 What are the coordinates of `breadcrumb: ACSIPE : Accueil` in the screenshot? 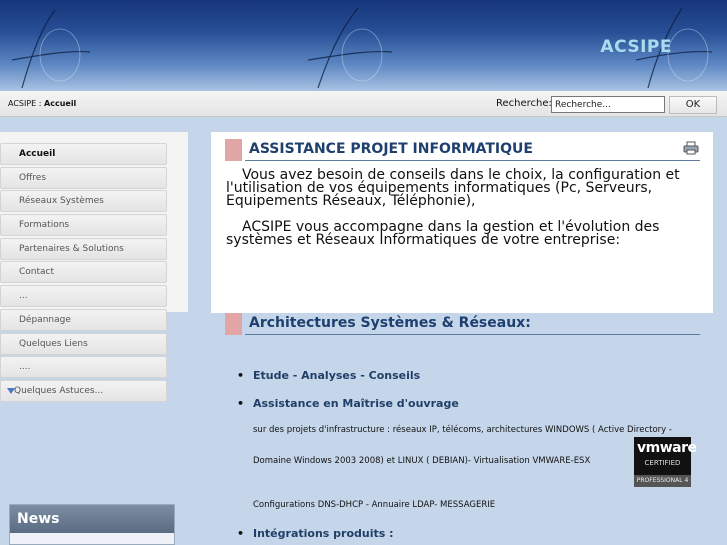 It's located at (42, 103).